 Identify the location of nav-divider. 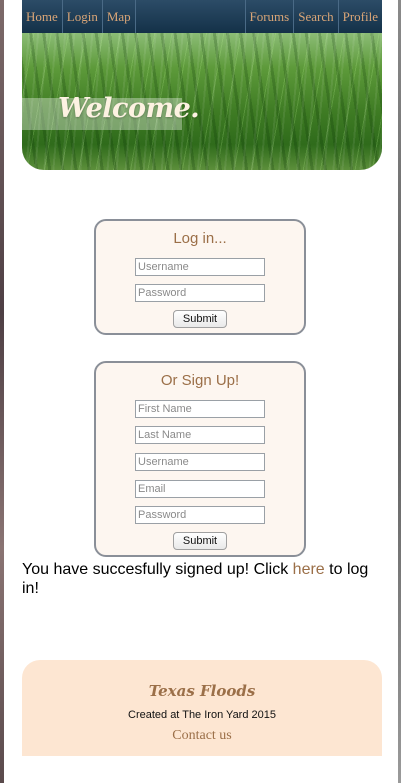
(135, 16).